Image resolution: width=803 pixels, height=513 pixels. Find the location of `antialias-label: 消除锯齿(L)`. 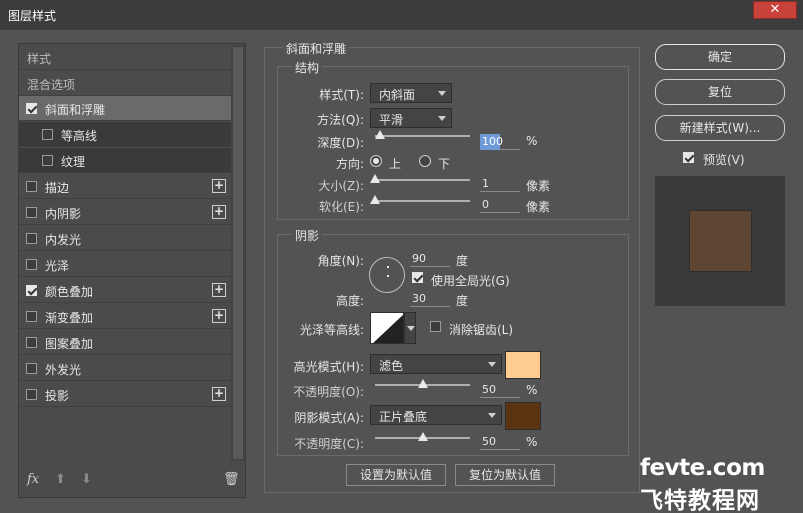

antialias-label: 消除锯齿(L) is located at coordinates (481, 329).